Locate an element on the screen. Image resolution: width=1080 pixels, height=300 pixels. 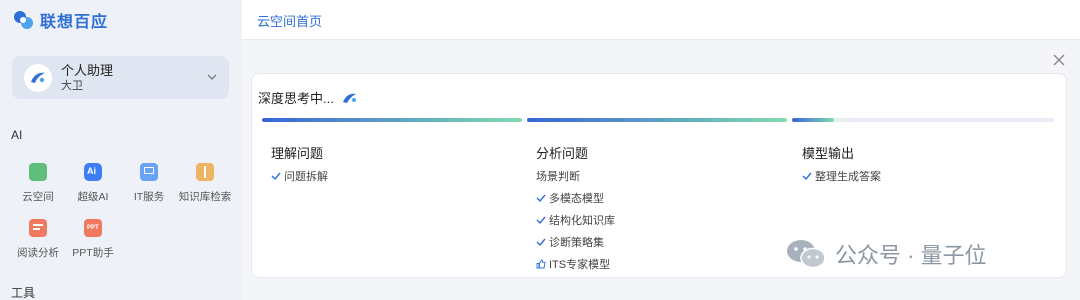
stage-title: 理解问题 is located at coordinates (297, 153).